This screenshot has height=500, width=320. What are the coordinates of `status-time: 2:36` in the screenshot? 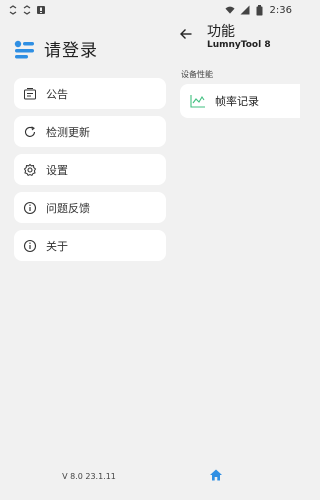 It's located at (280, 10).